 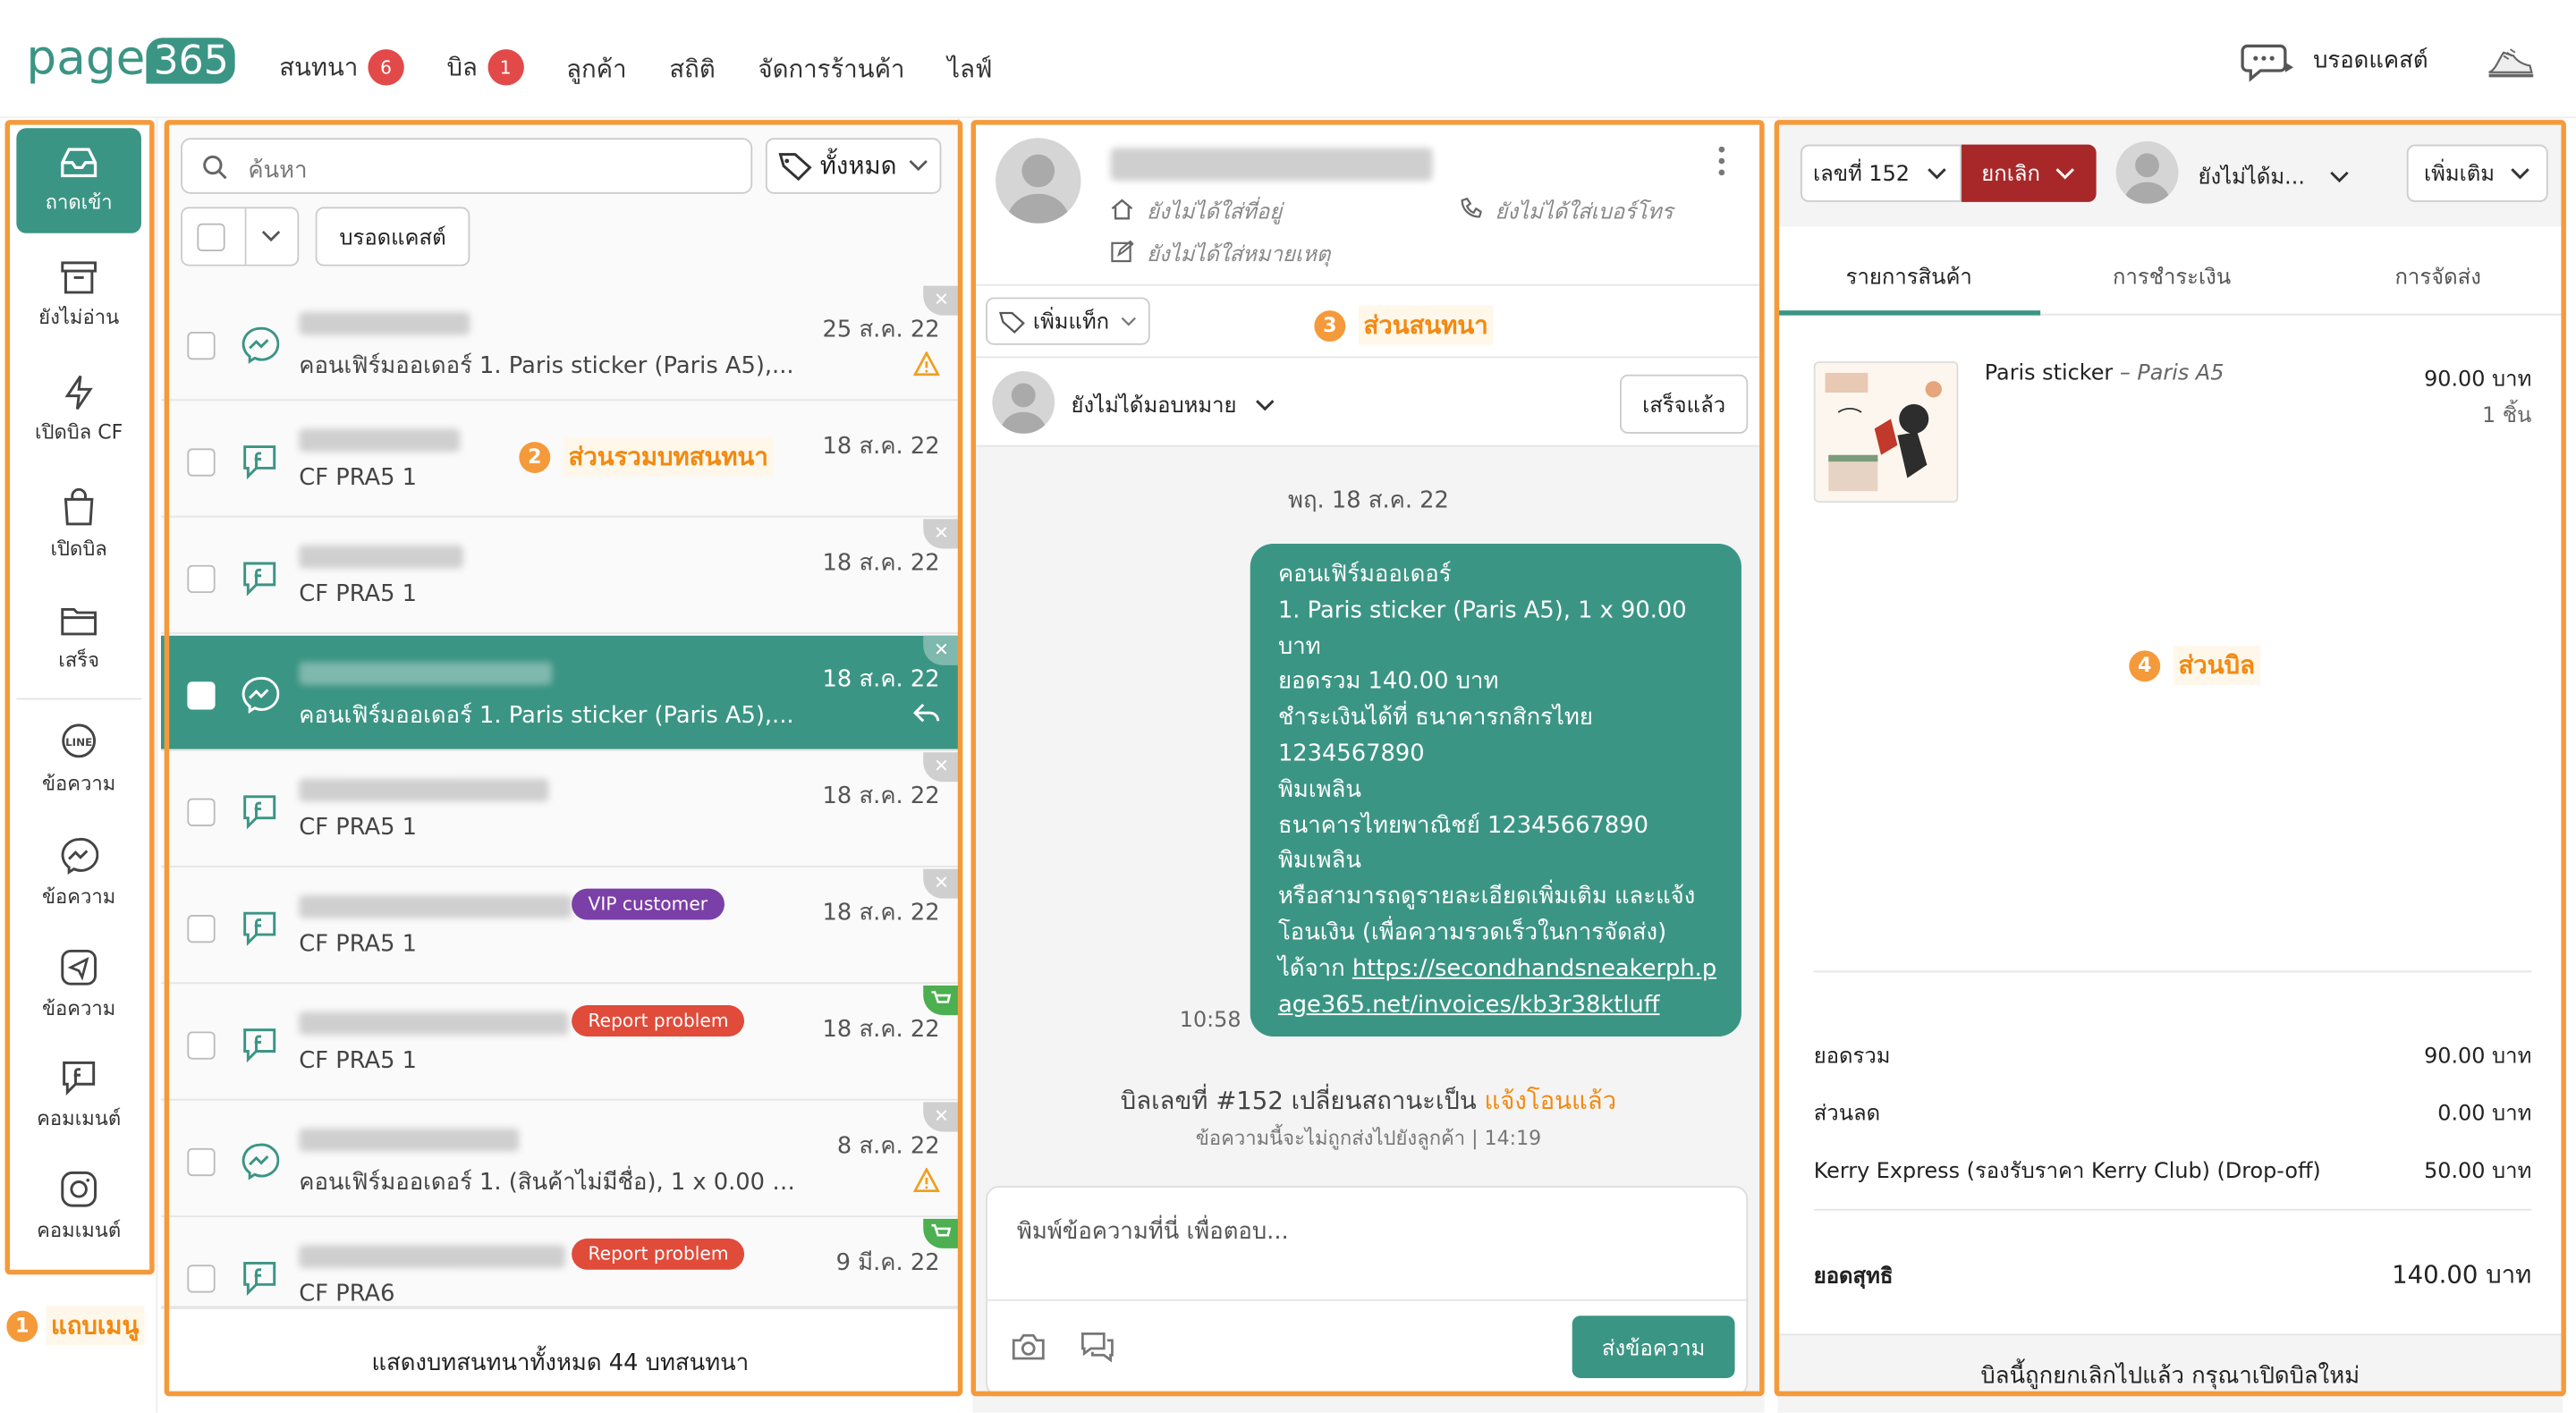 What do you see at coordinates (78, 761) in the screenshot?
I see `sidebar-item-line: LINE ข้อความ` at bounding box center [78, 761].